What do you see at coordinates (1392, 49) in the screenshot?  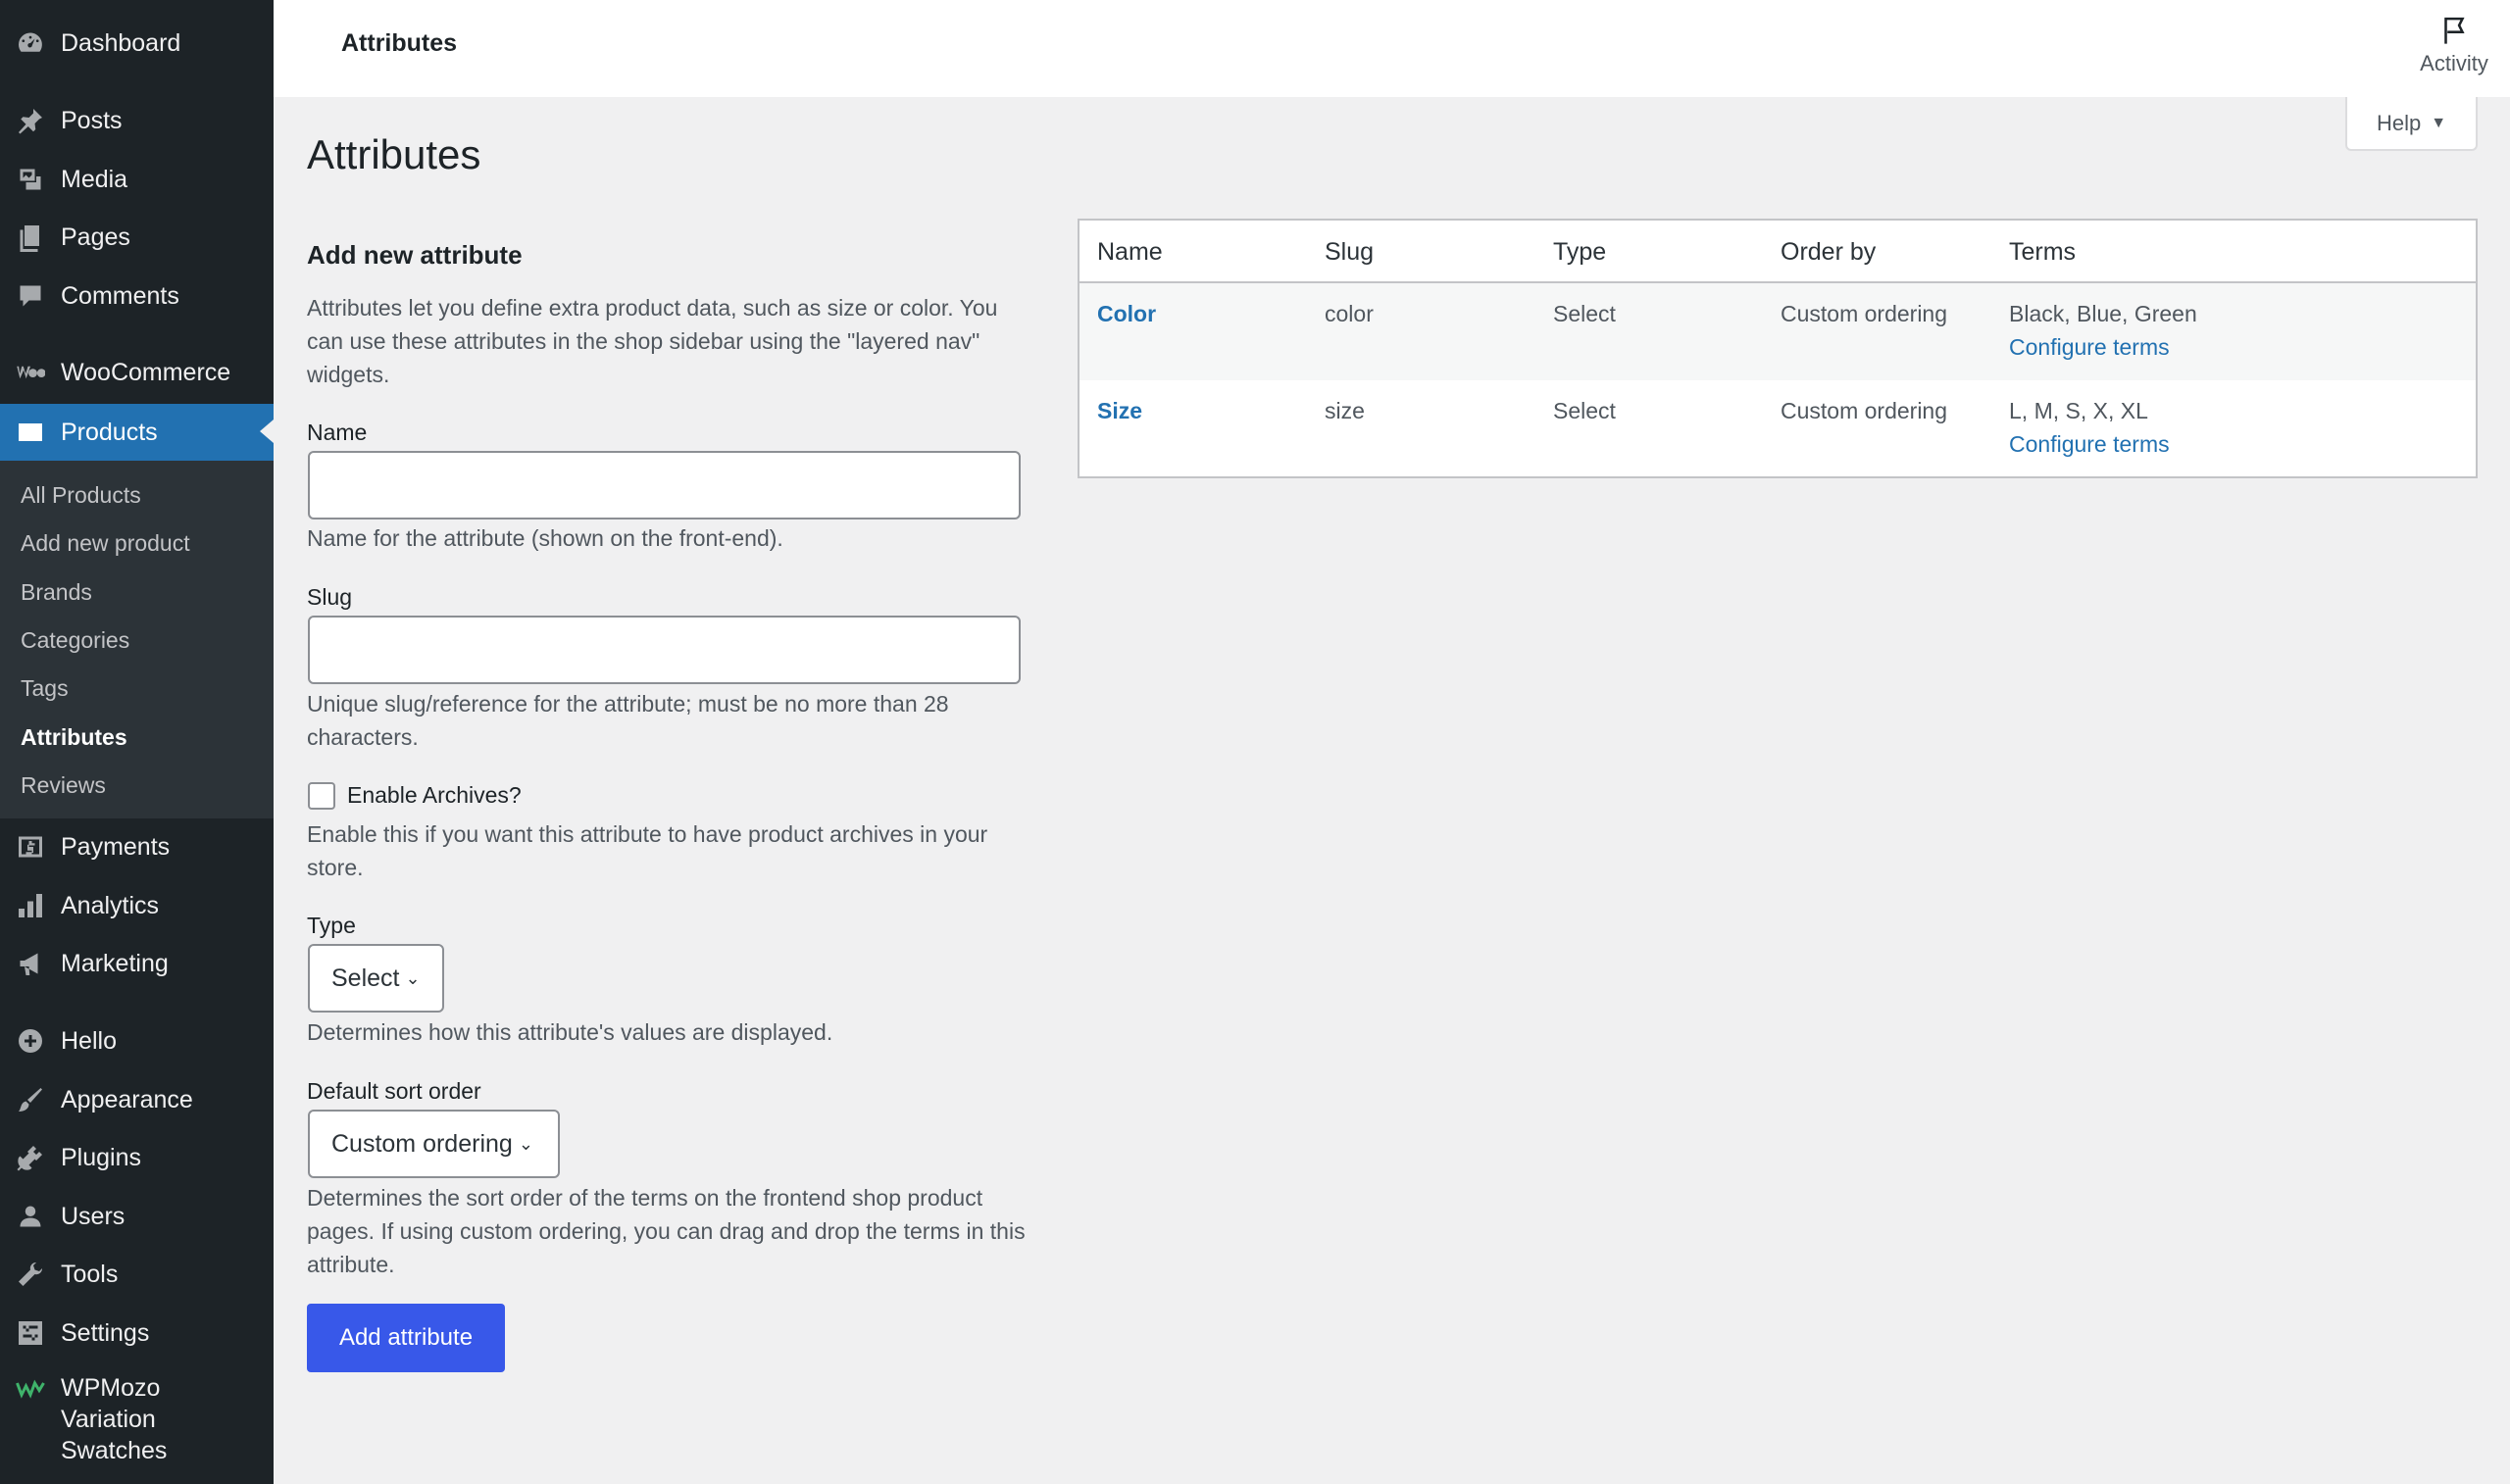 I see `top-header: Attributes Activity` at bounding box center [1392, 49].